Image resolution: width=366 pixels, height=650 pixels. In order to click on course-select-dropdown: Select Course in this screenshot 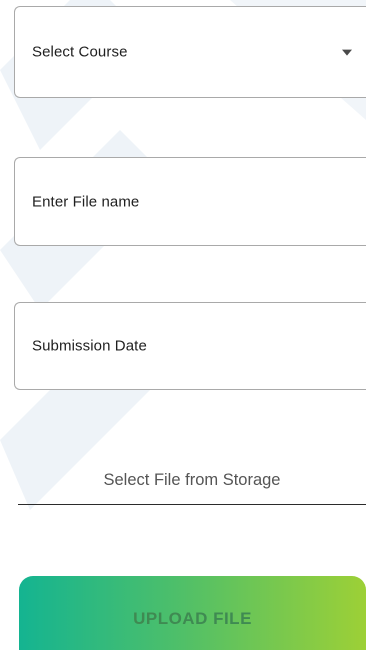, I will do `click(190, 52)`.